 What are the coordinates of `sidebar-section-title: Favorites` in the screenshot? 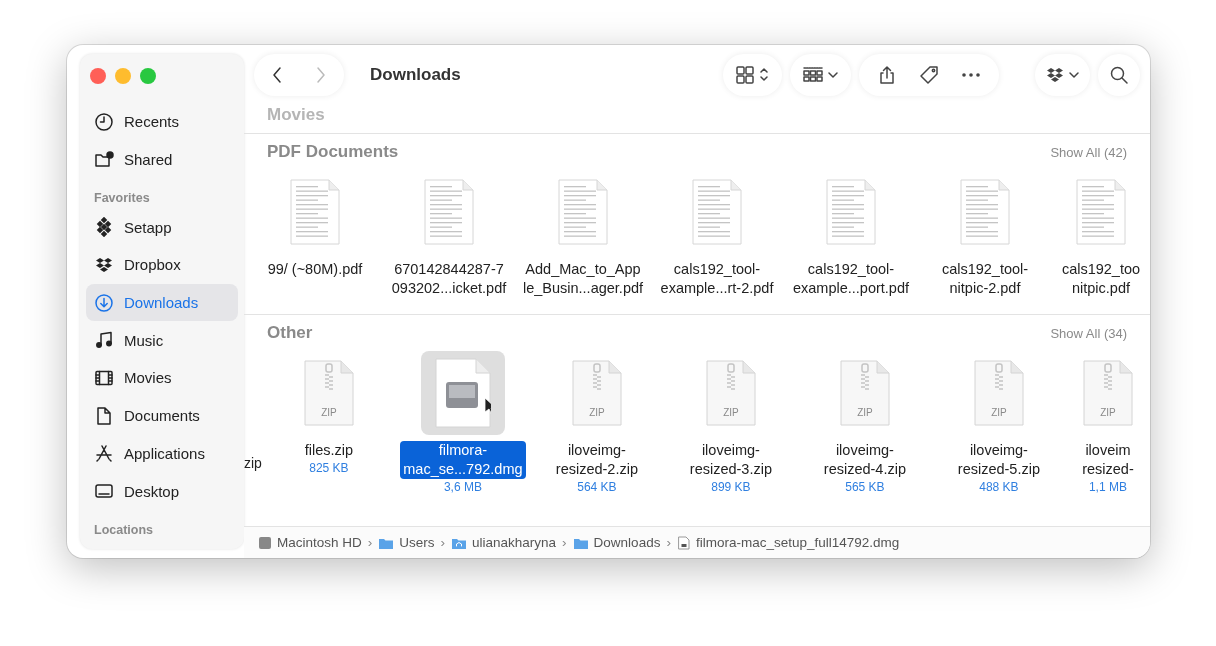 It's located at (122, 199).